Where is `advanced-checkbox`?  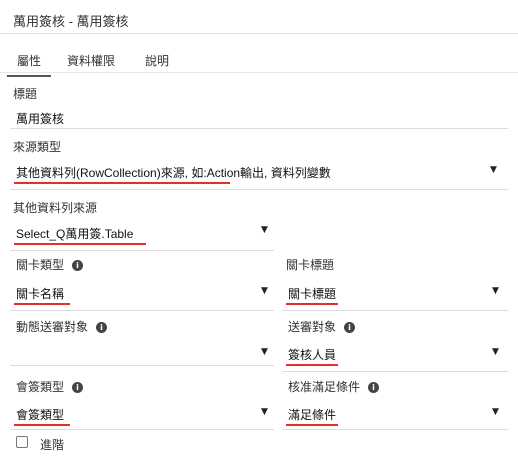
advanced-checkbox is located at coordinates (22, 442).